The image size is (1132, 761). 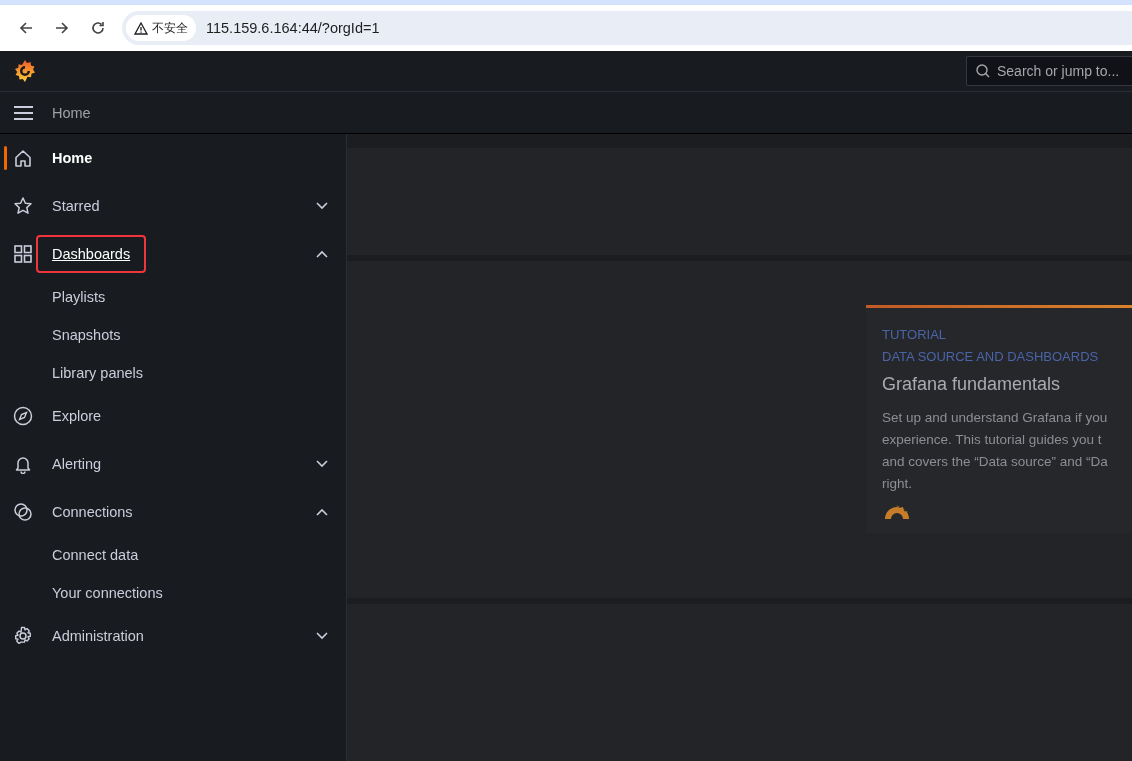 What do you see at coordinates (98, 373) in the screenshot?
I see `sidebar-subitem: Library panels` at bounding box center [98, 373].